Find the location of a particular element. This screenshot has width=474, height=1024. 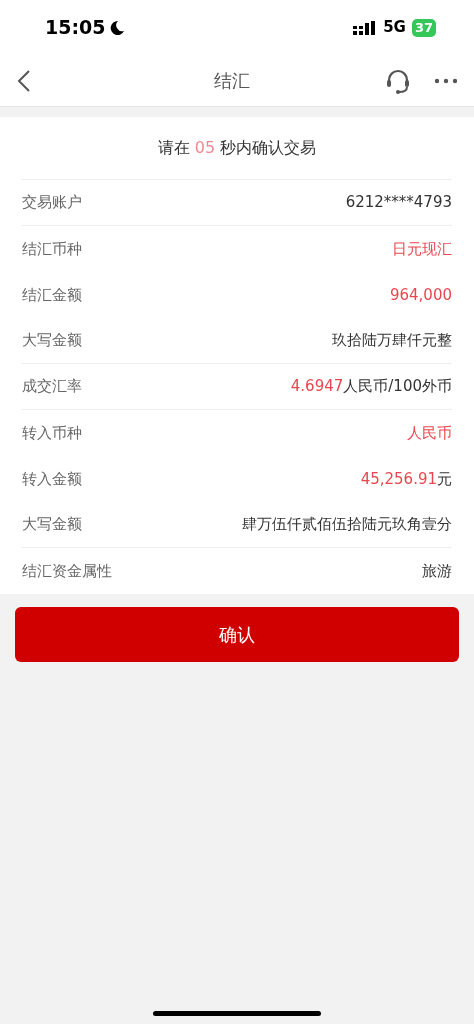

row-value: 4.6947人民币/100外币 is located at coordinates (371, 387).